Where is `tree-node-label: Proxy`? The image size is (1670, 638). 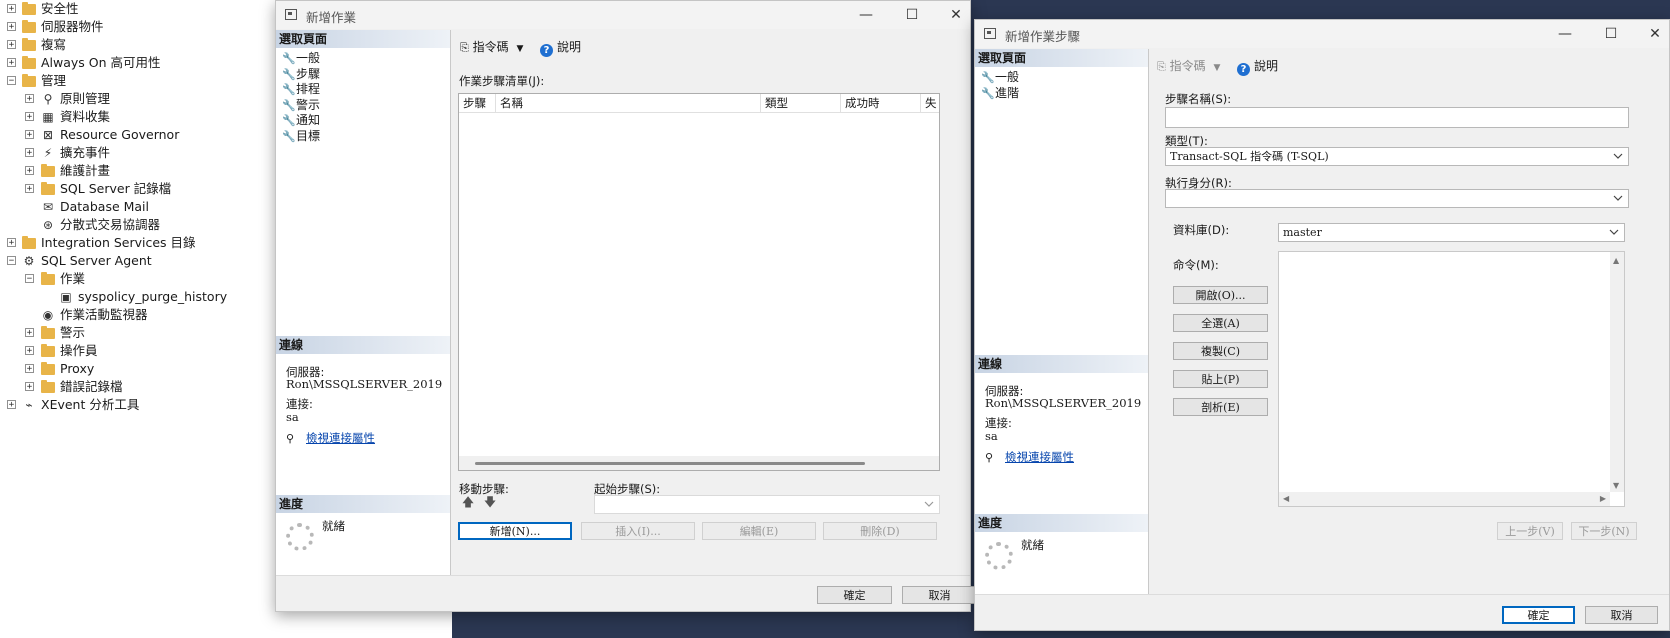
tree-node-label: Proxy is located at coordinates (77, 368).